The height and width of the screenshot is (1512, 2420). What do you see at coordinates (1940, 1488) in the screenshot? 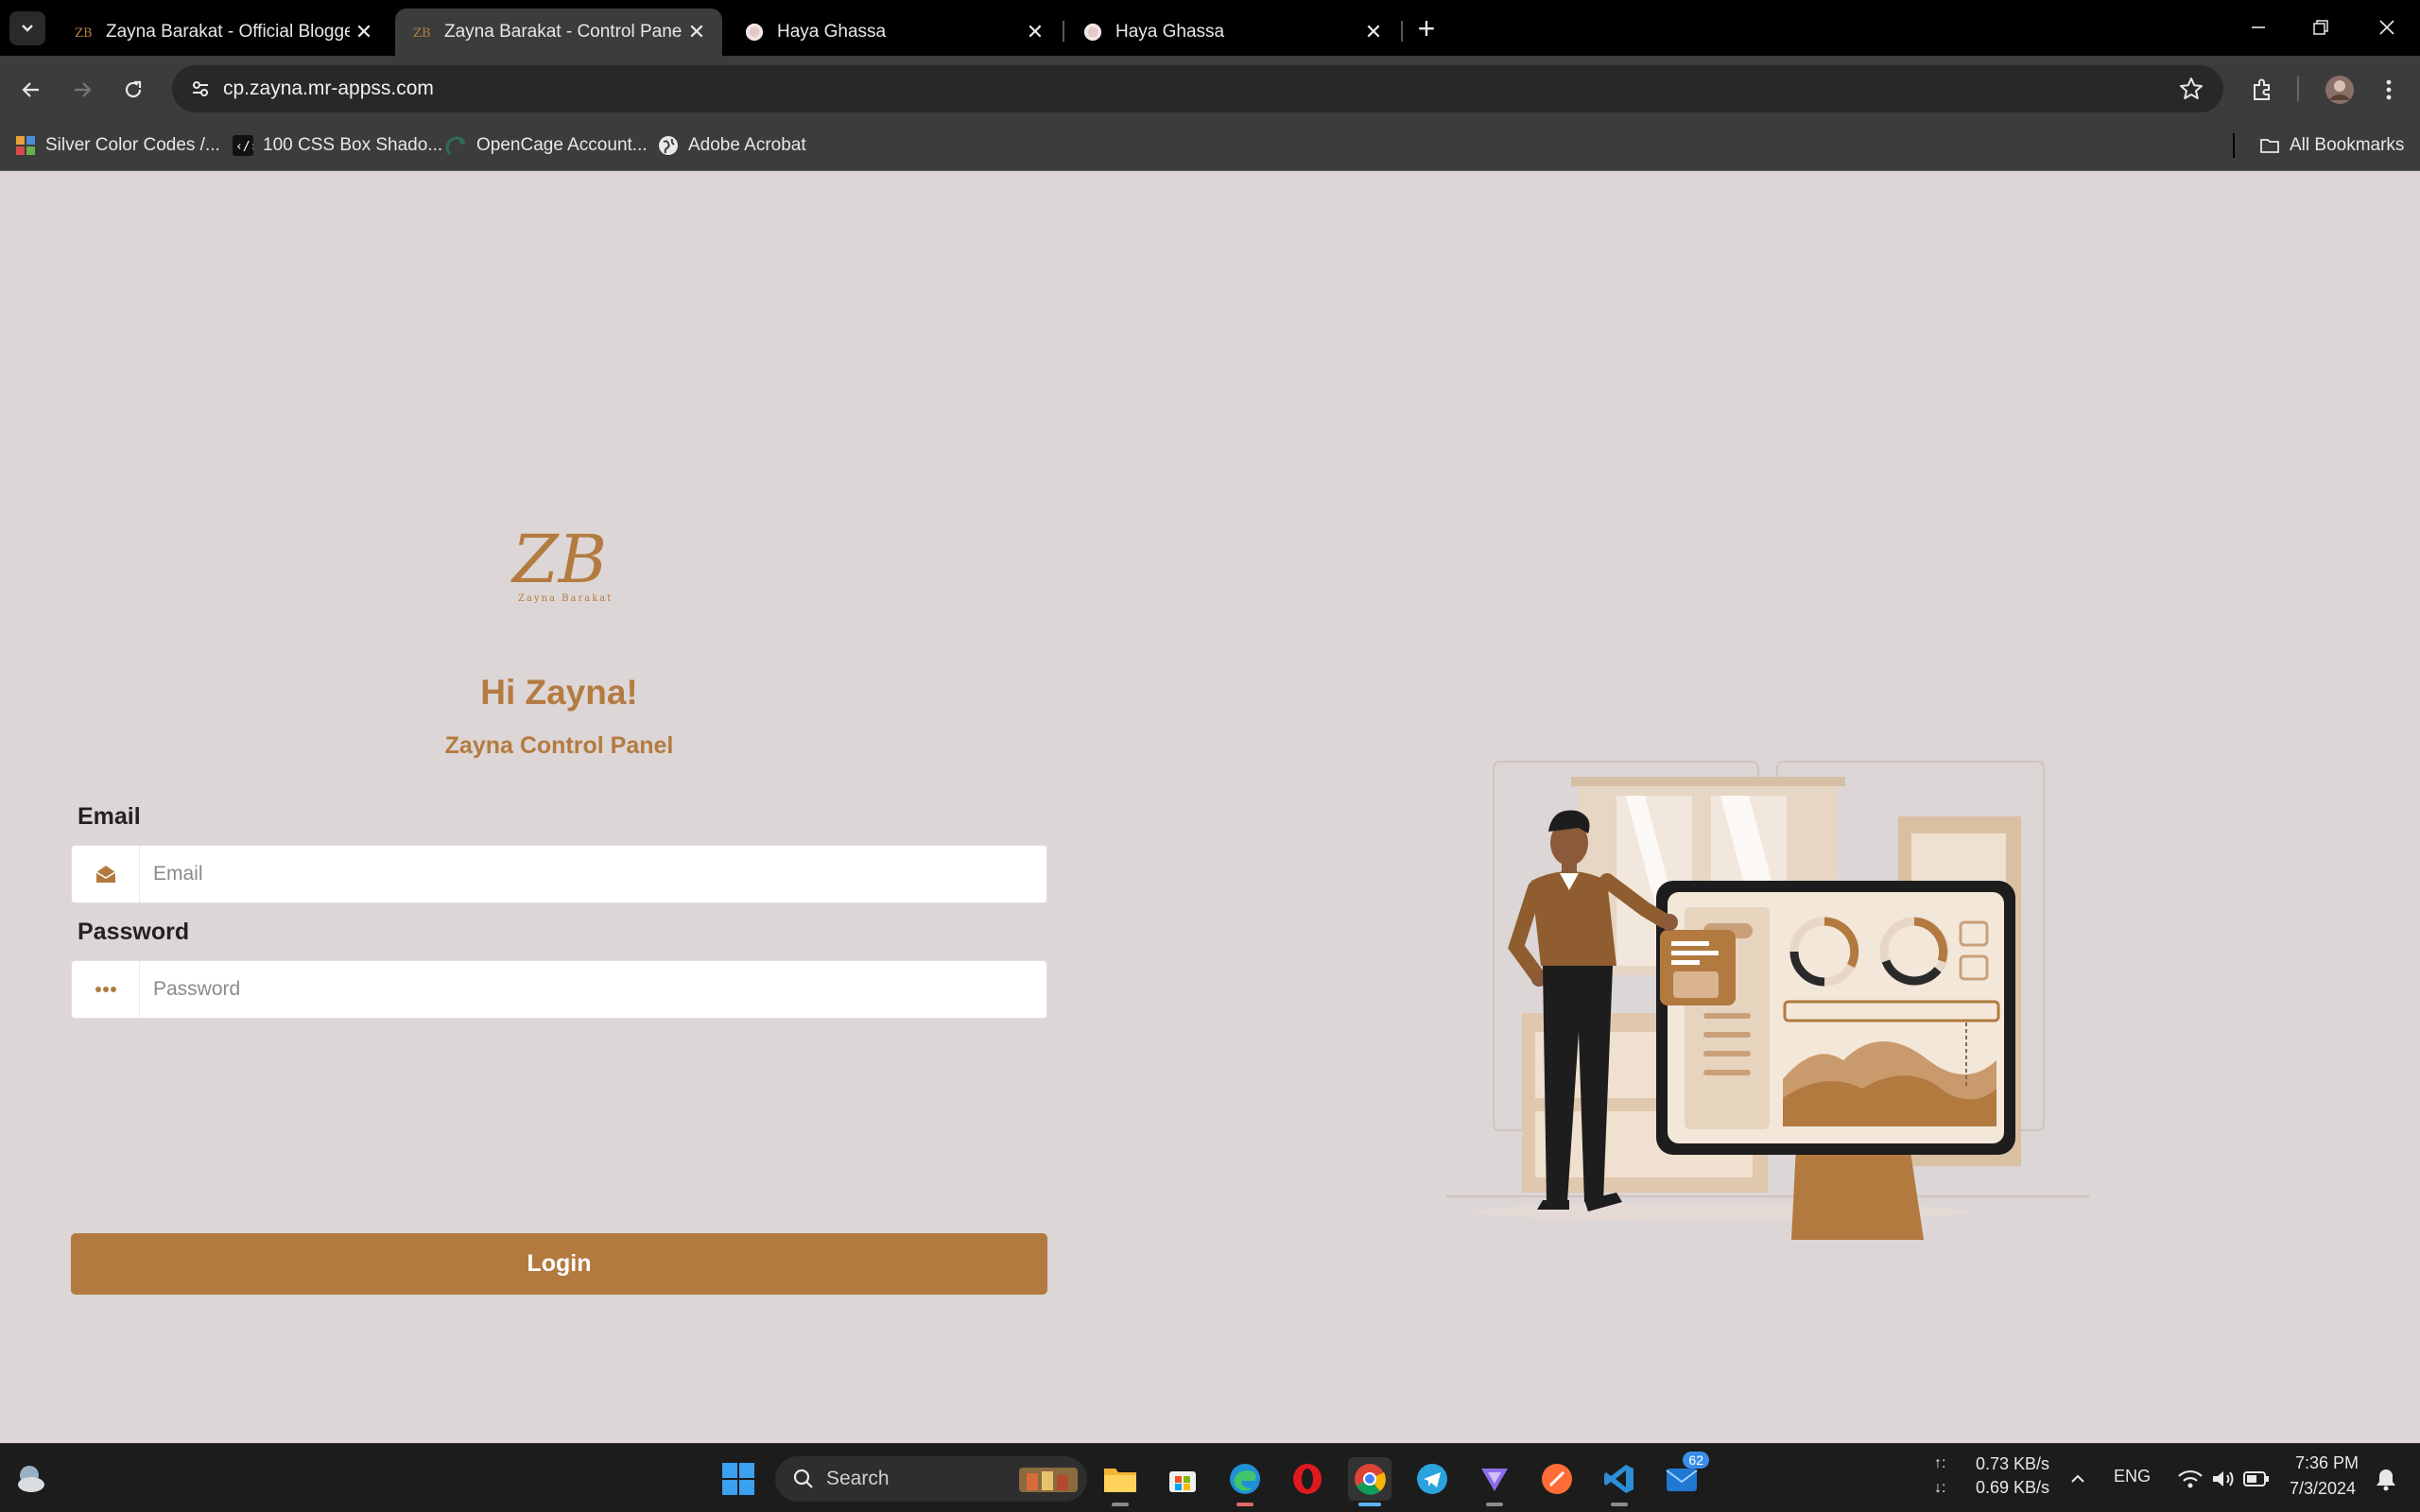
I see `download-arrow: ↓:` at bounding box center [1940, 1488].